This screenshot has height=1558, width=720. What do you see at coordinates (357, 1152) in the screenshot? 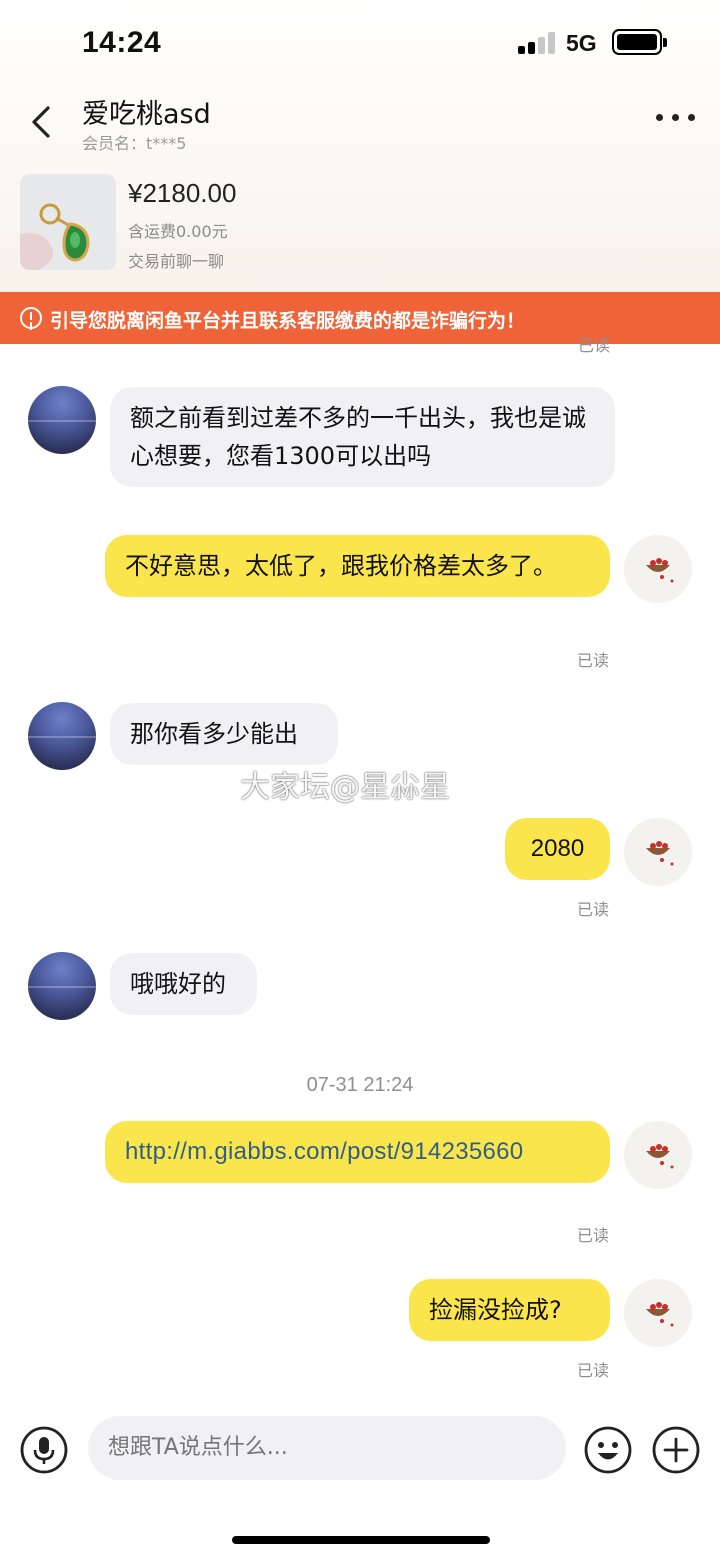
I see `link-message-bubble: http://m.giabbs.com/post/914235660` at bounding box center [357, 1152].